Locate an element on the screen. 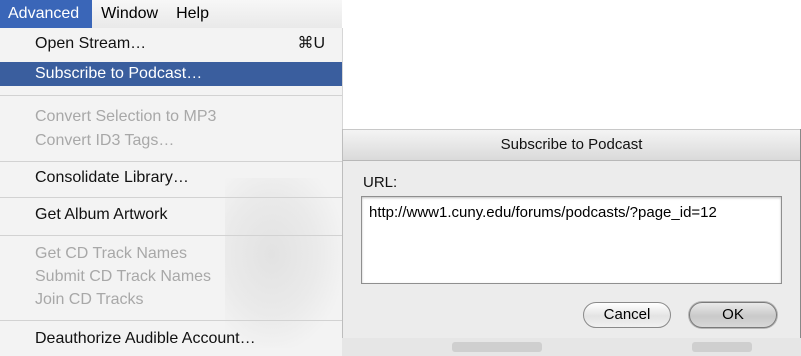 The width and height of the screenshot is (801, 356). menu-item-shortcut: ⌘U is located at coordinates (311, 43).